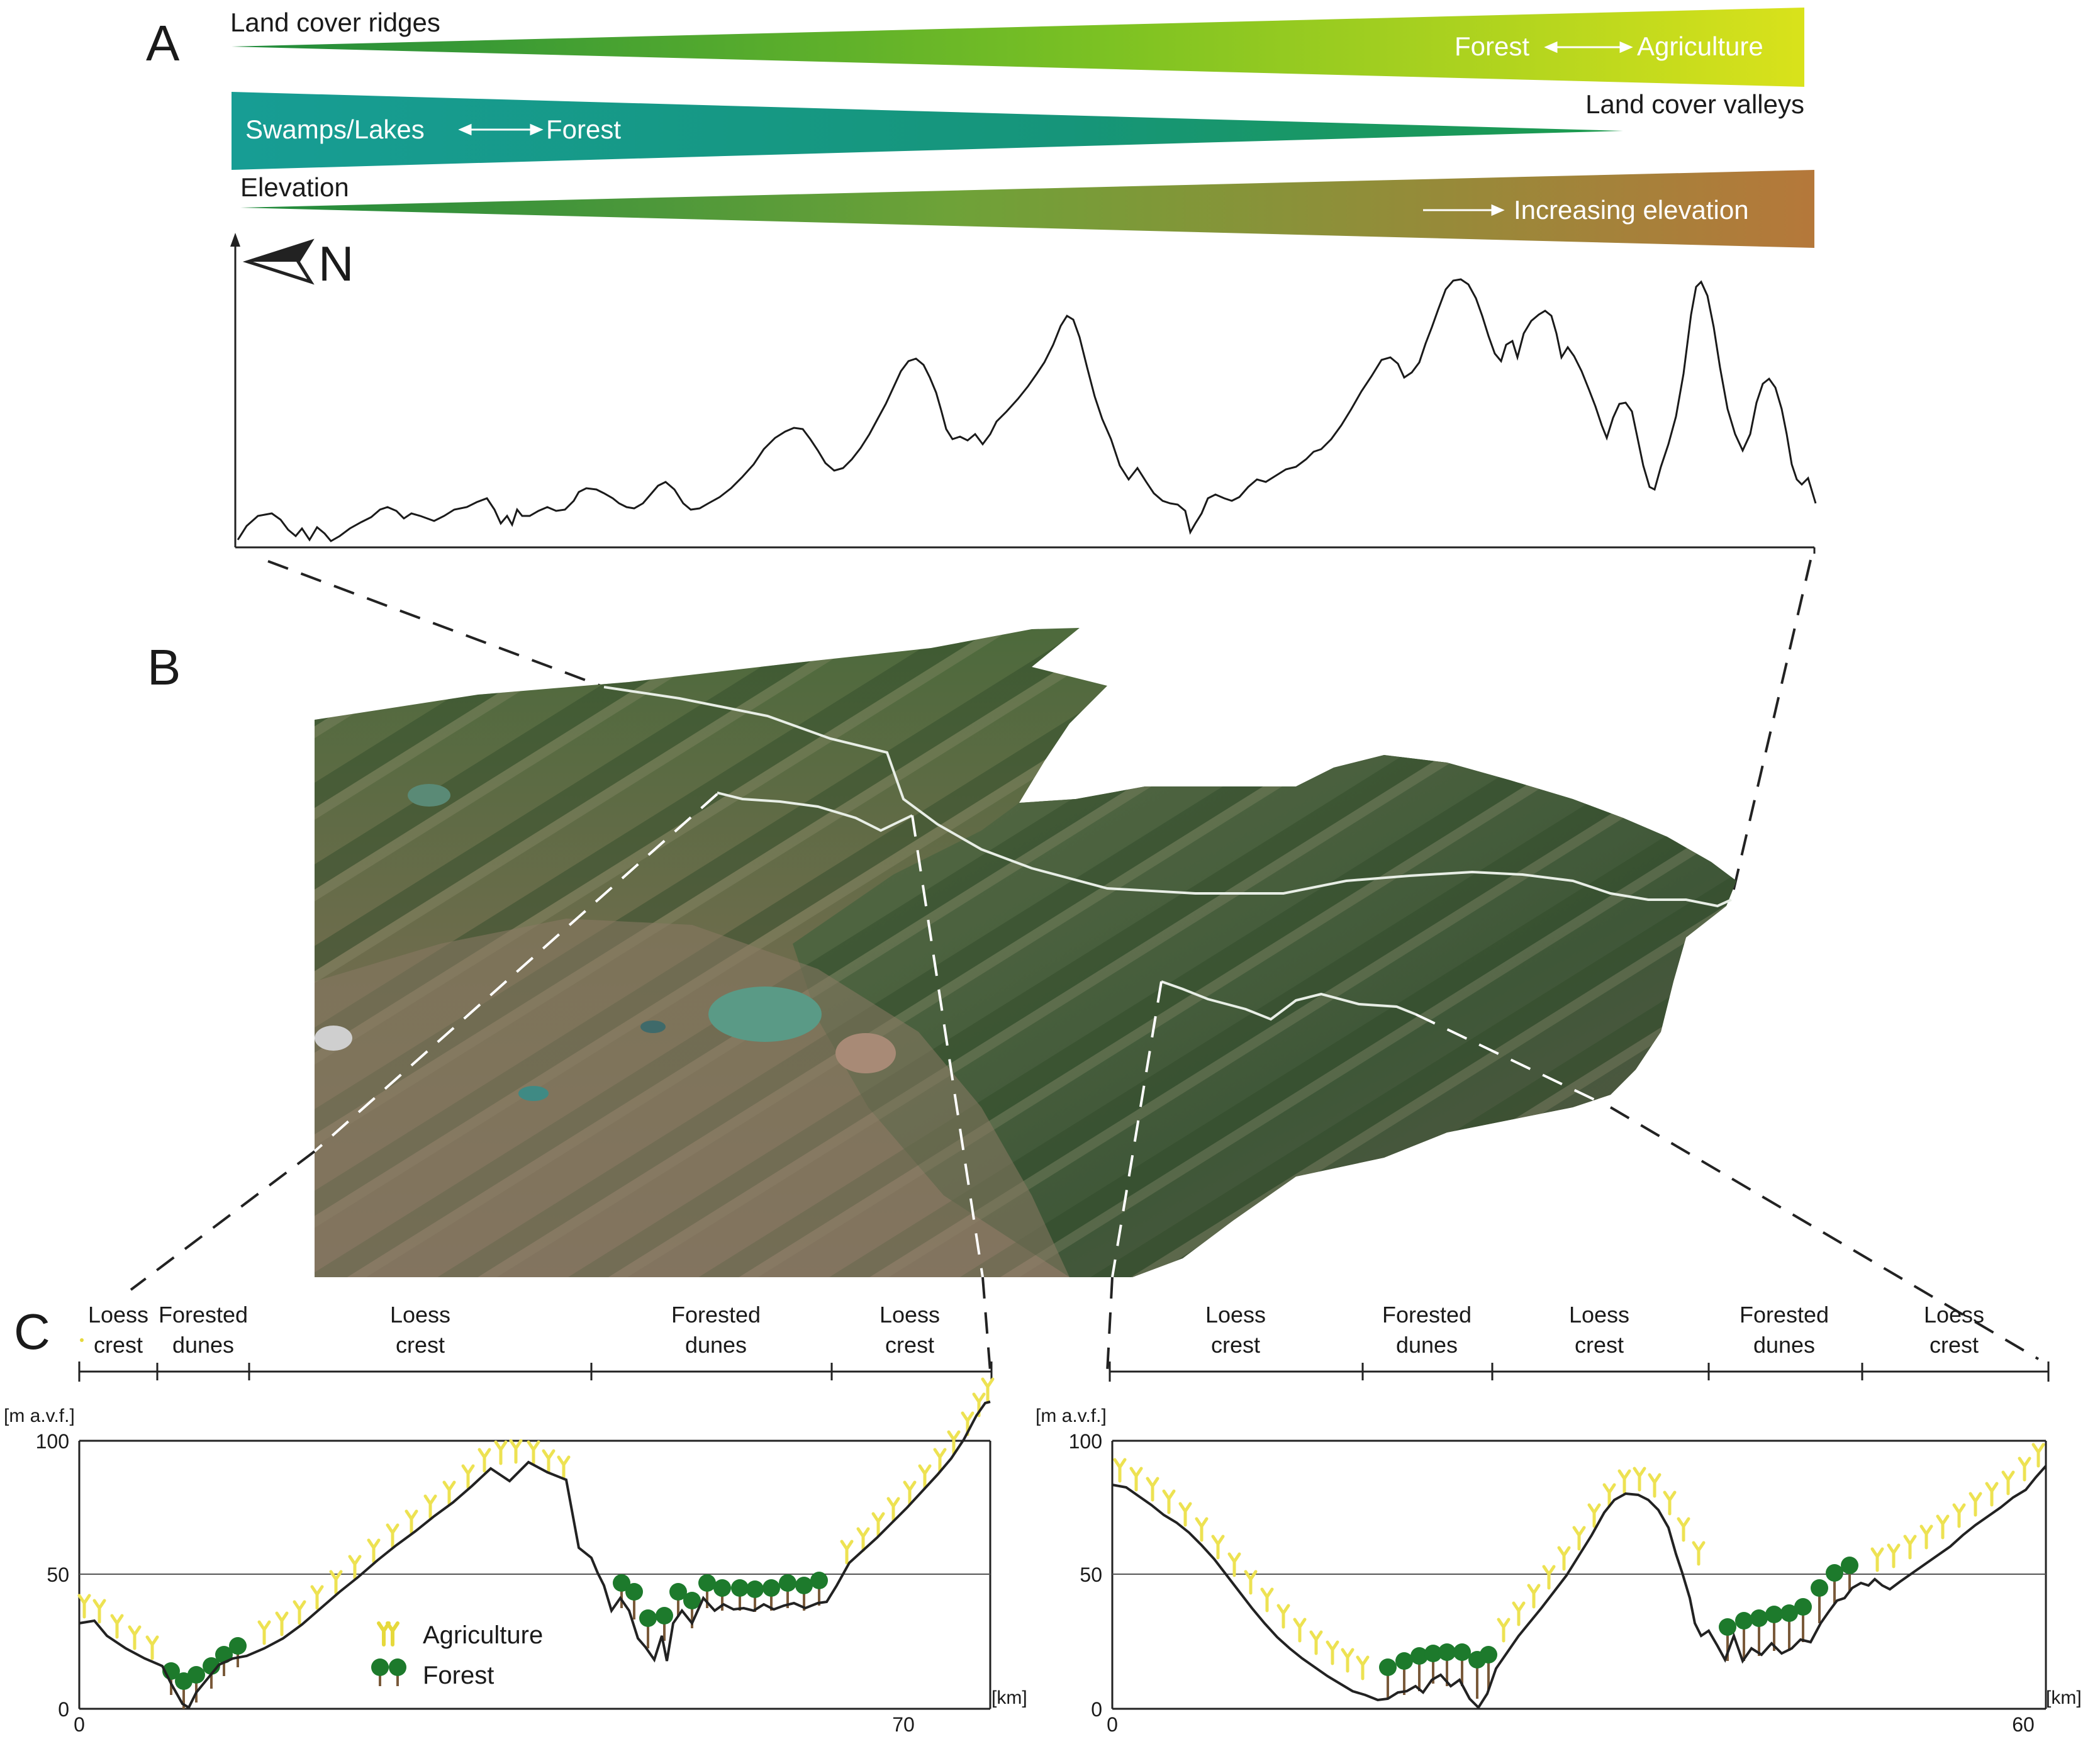  What do you see at coordinates (2064, 1697) in the screenshot?
I see `right-x-unit: [km]` at bounding box center [2064, 1697].